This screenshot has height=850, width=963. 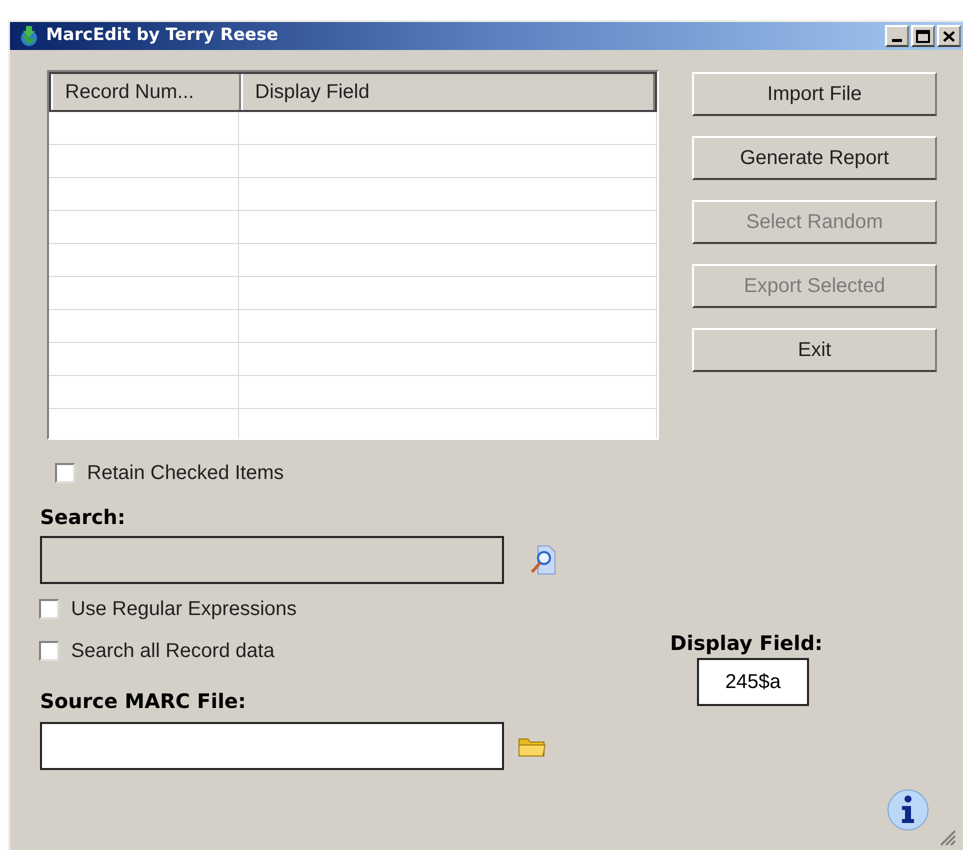 I want to click on checkbox-label: Use Regular Expressions, so click(x=184, y=609).